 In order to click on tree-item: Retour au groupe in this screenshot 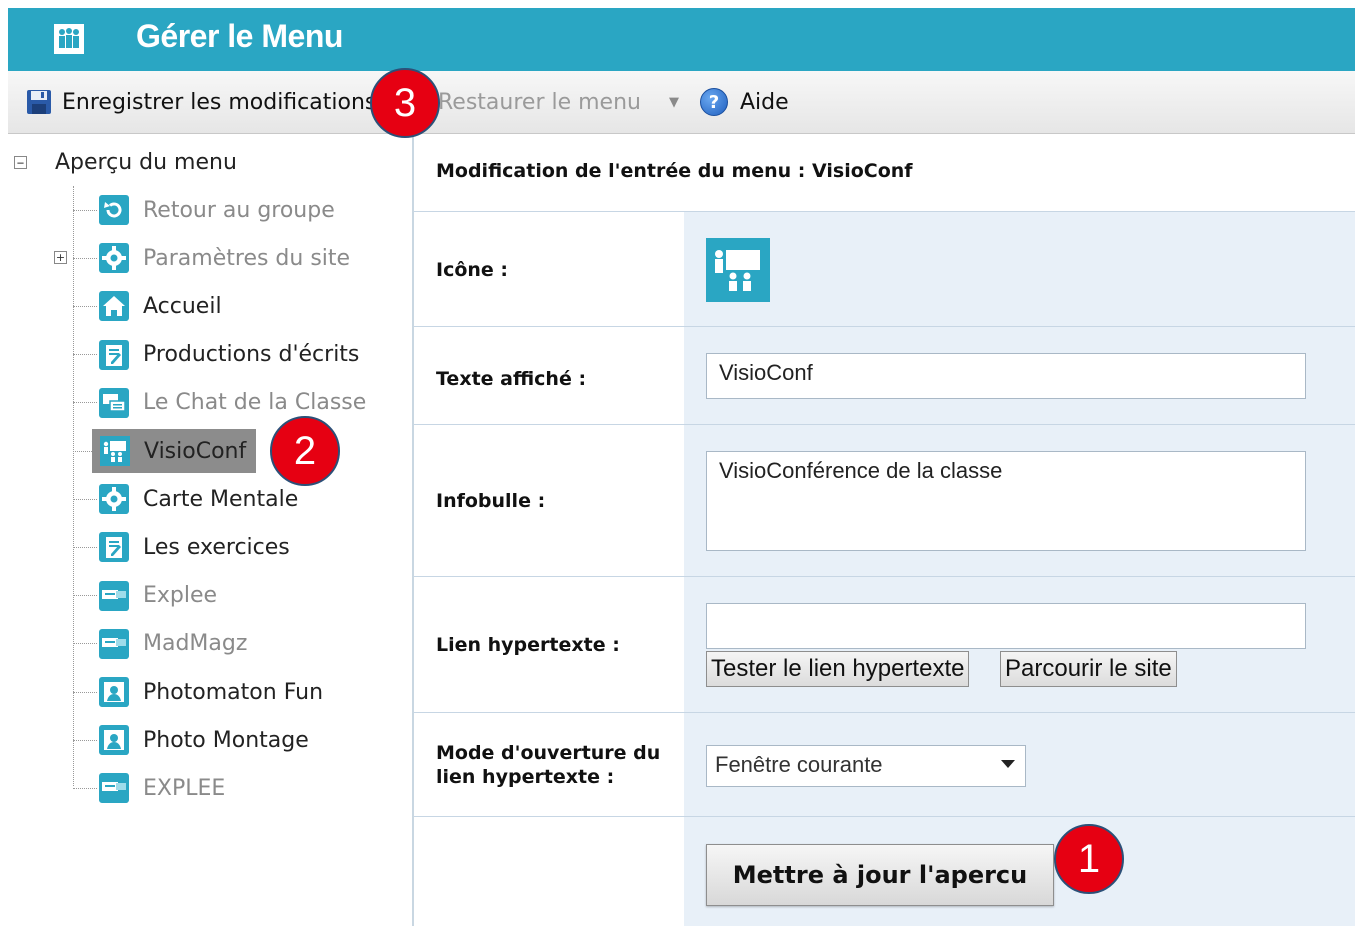, I will do `click(206, 210)`.